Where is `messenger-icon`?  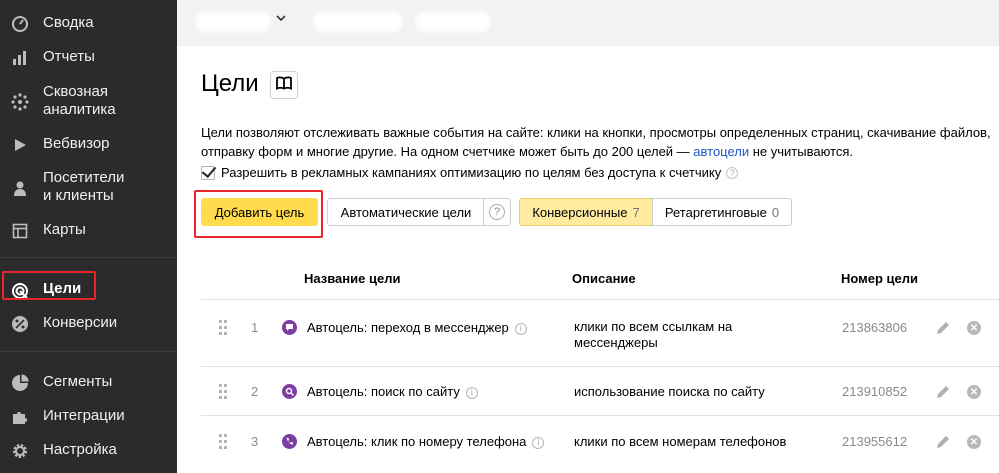
messenger-icon is located at coordinates (289, 327).